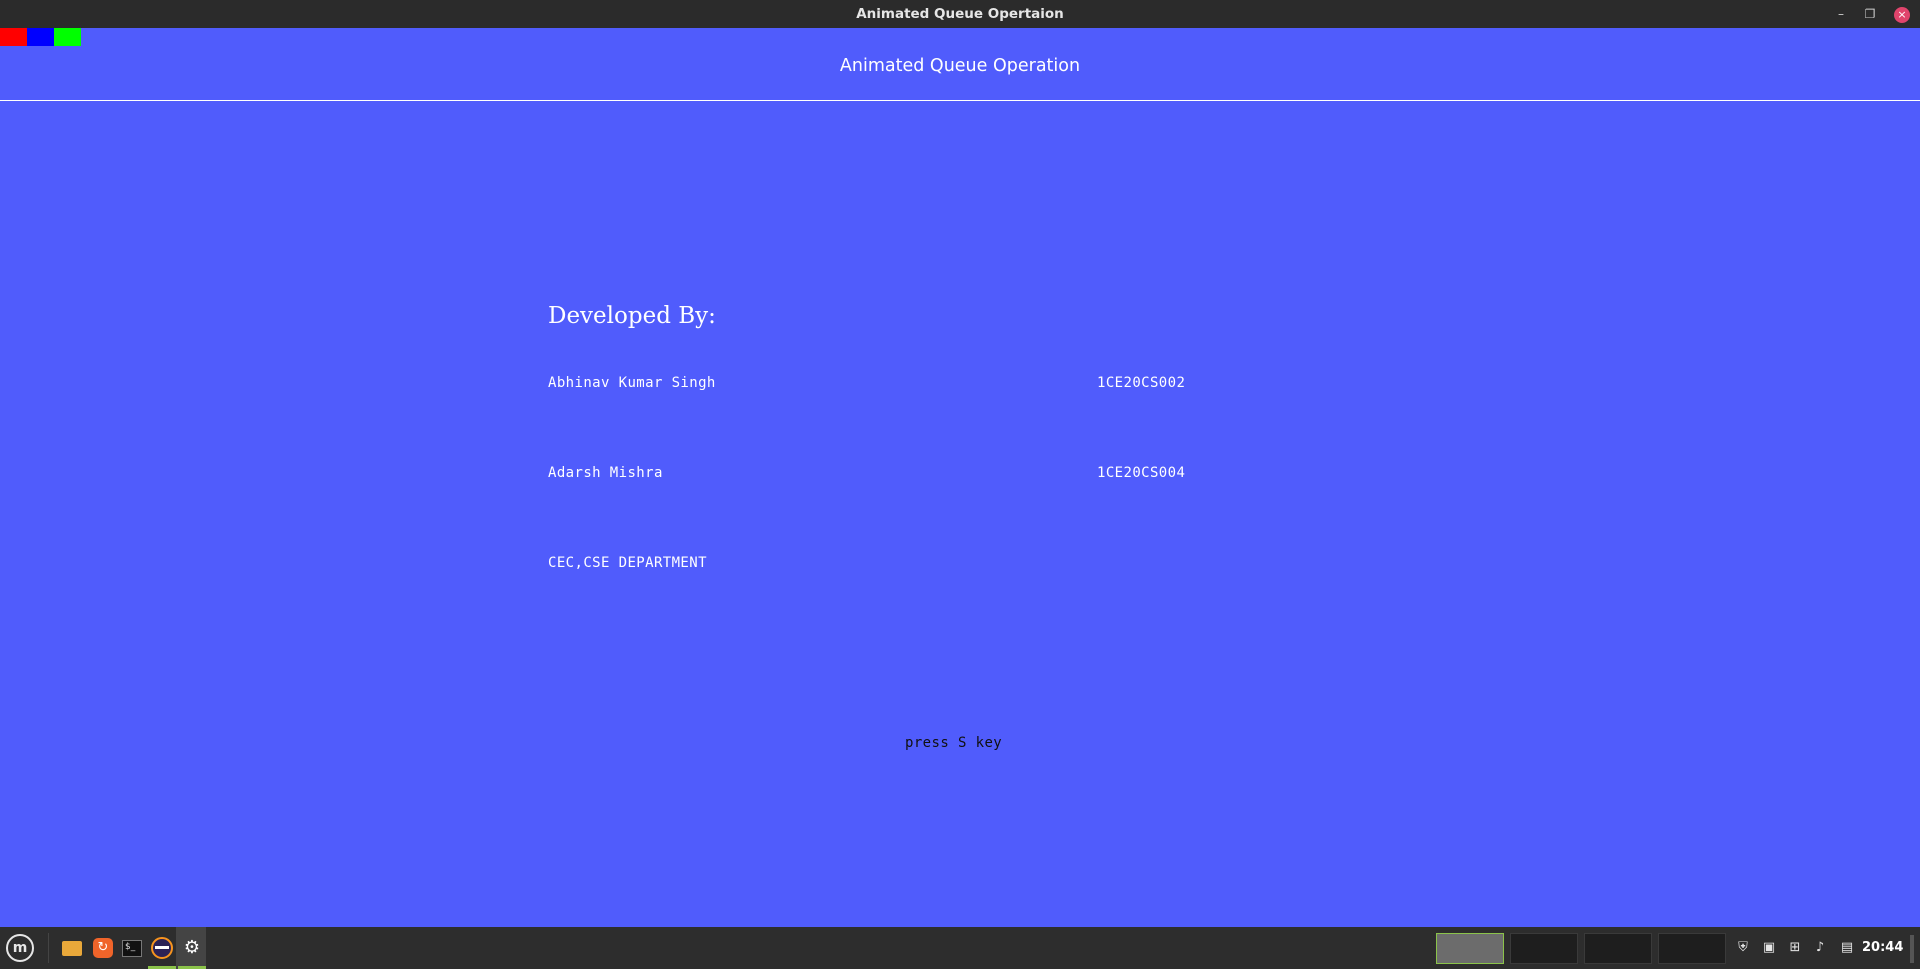 The width and height of the screenshot is (1920, 969). Describe the element at coordinates (40, 37) in the screenshot. I see `blue-swatch` at that location.